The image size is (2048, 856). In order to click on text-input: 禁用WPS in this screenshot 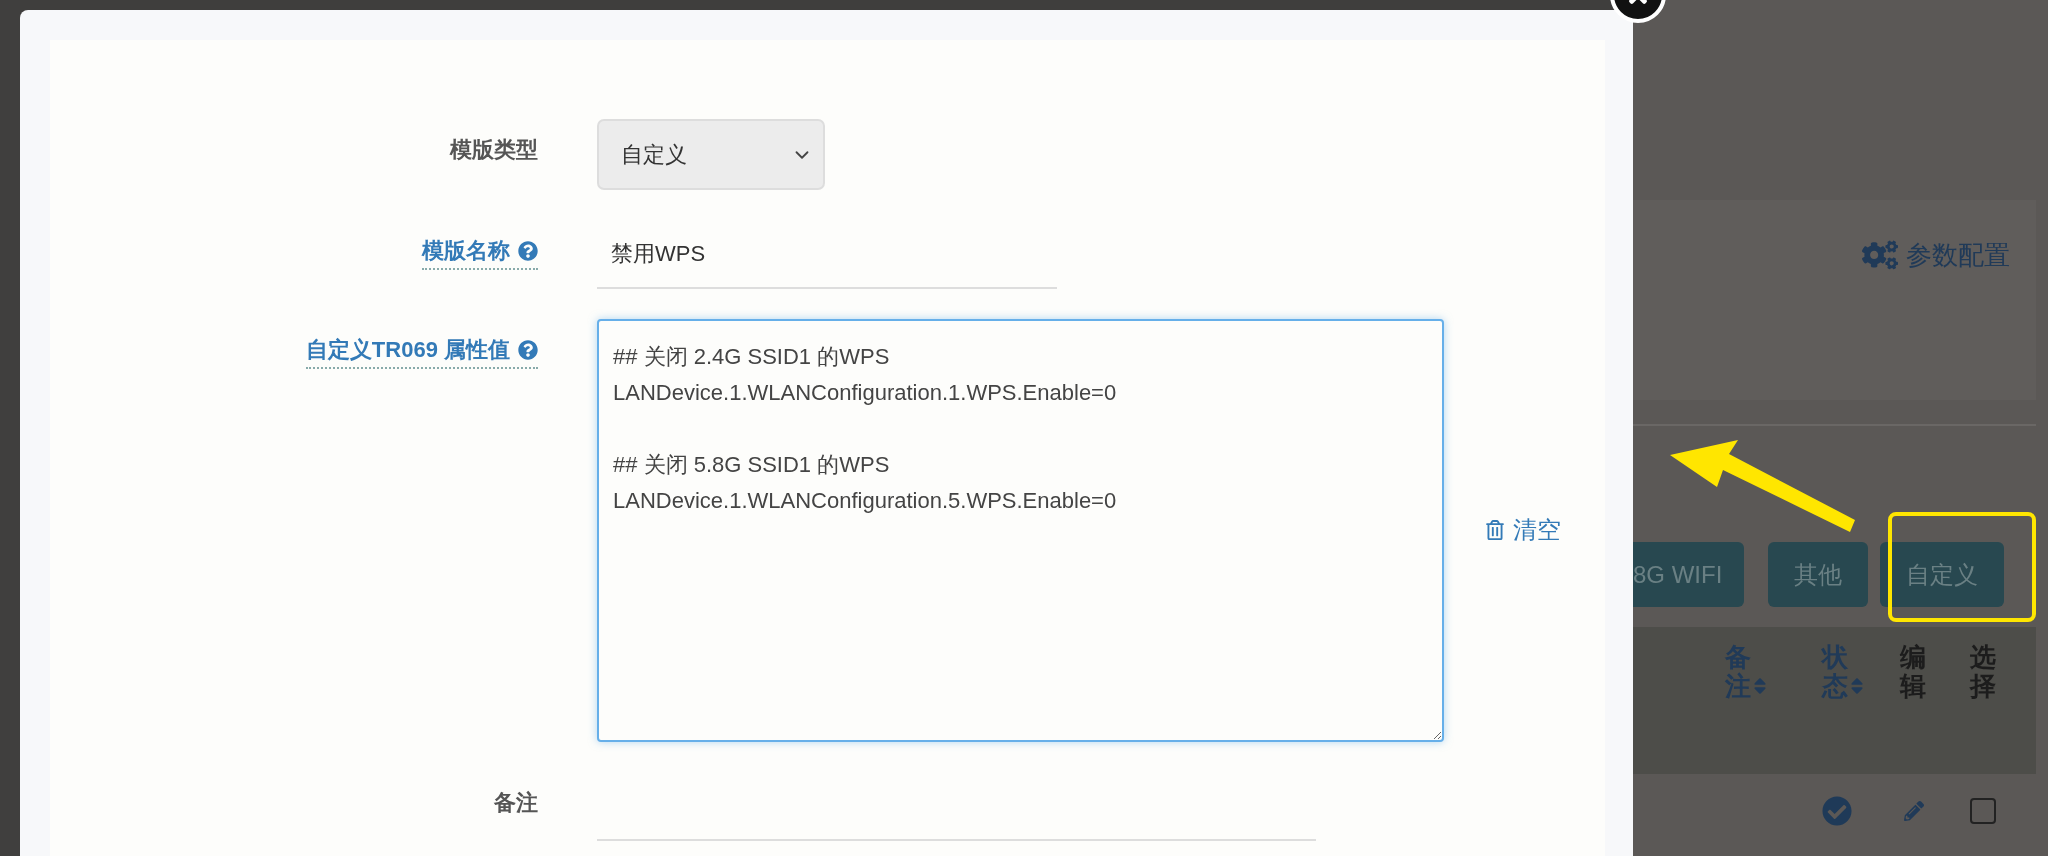, I will do `click(827, 254)`.